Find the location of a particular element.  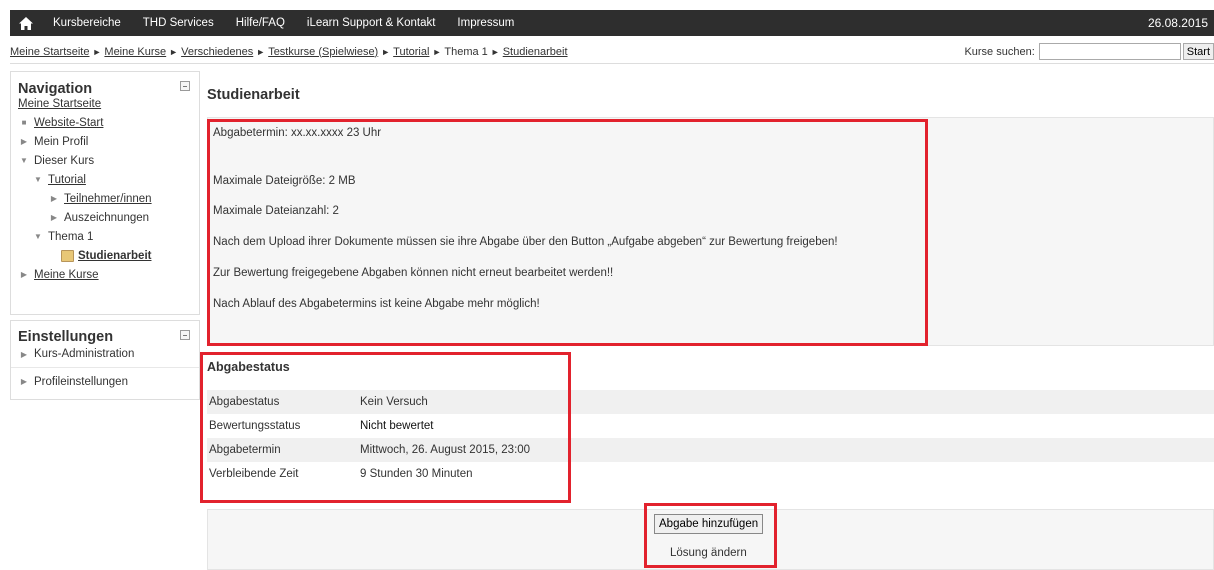

nav-impressum: Impressum is located at coordinates (485, 23).